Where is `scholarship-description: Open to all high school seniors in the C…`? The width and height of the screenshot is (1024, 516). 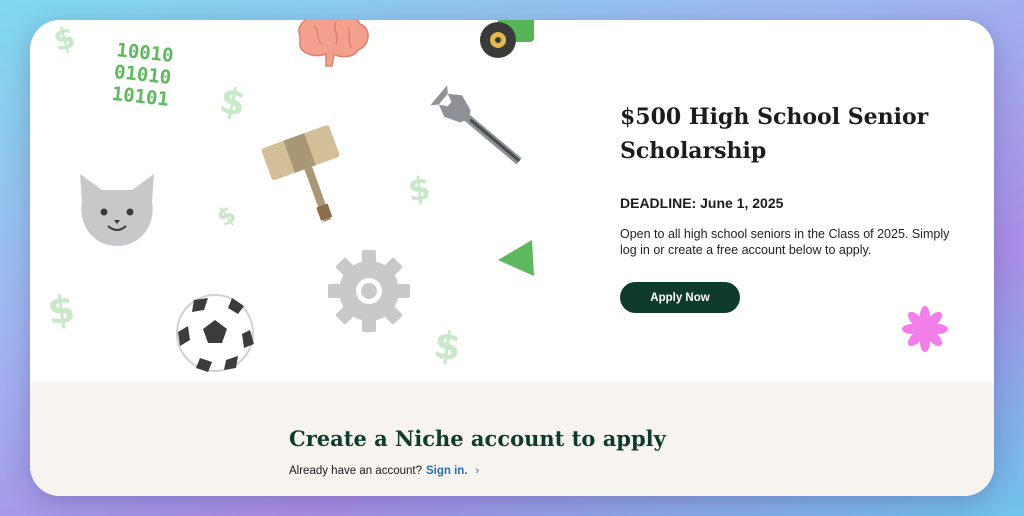 scholarship-description: Open to all high school seniors in the C… is located at coordinates (785, 242).